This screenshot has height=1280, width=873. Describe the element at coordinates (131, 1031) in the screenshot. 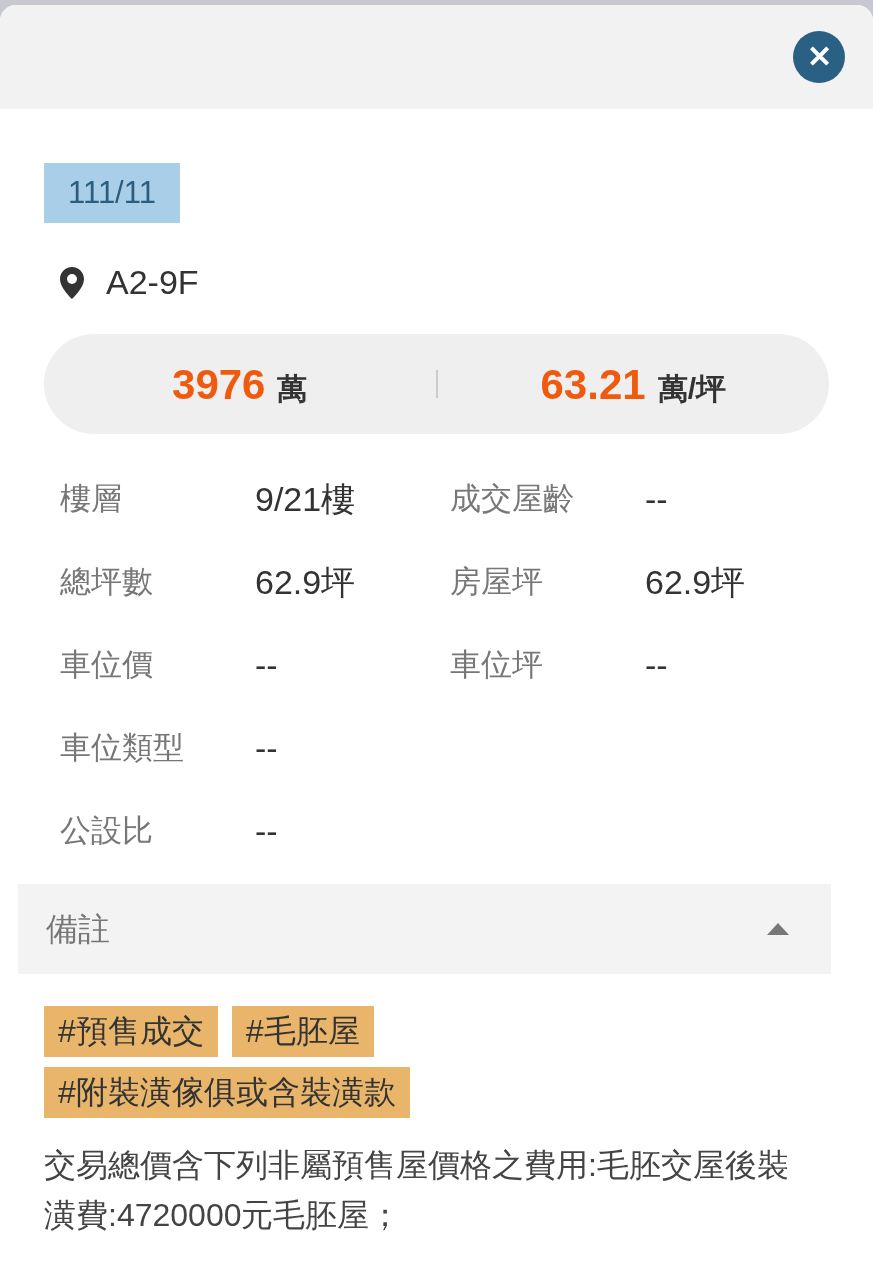

I see `tag: #預售成交` at that location.